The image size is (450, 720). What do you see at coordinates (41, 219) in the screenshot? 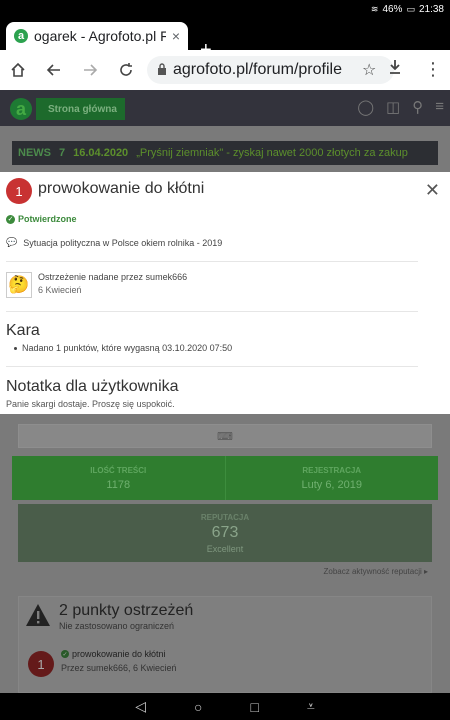
I see `status-badge: ✓ Potwierdzone` at bounding box center [41, 219].